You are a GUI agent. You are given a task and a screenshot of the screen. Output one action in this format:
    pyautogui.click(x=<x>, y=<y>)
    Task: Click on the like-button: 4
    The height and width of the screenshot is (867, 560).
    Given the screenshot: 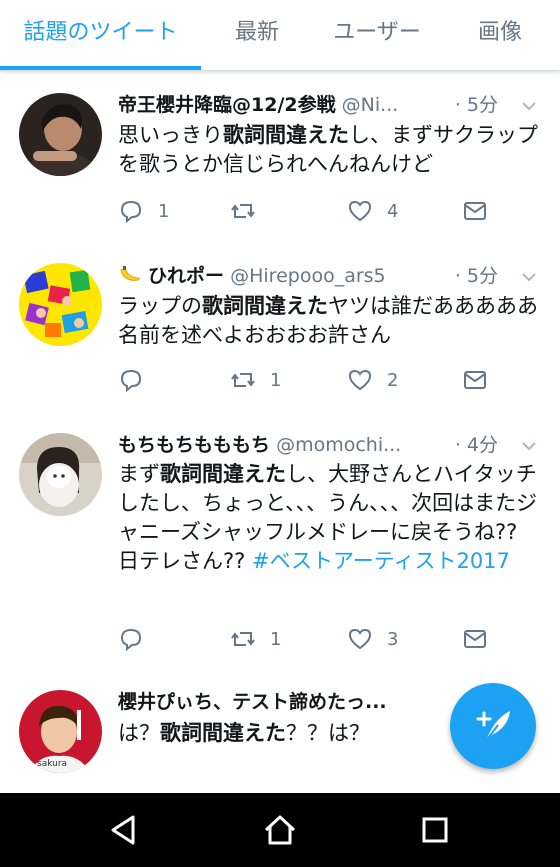 What is the action you would take?
    pyautogui.click(x=372, y=211)
    